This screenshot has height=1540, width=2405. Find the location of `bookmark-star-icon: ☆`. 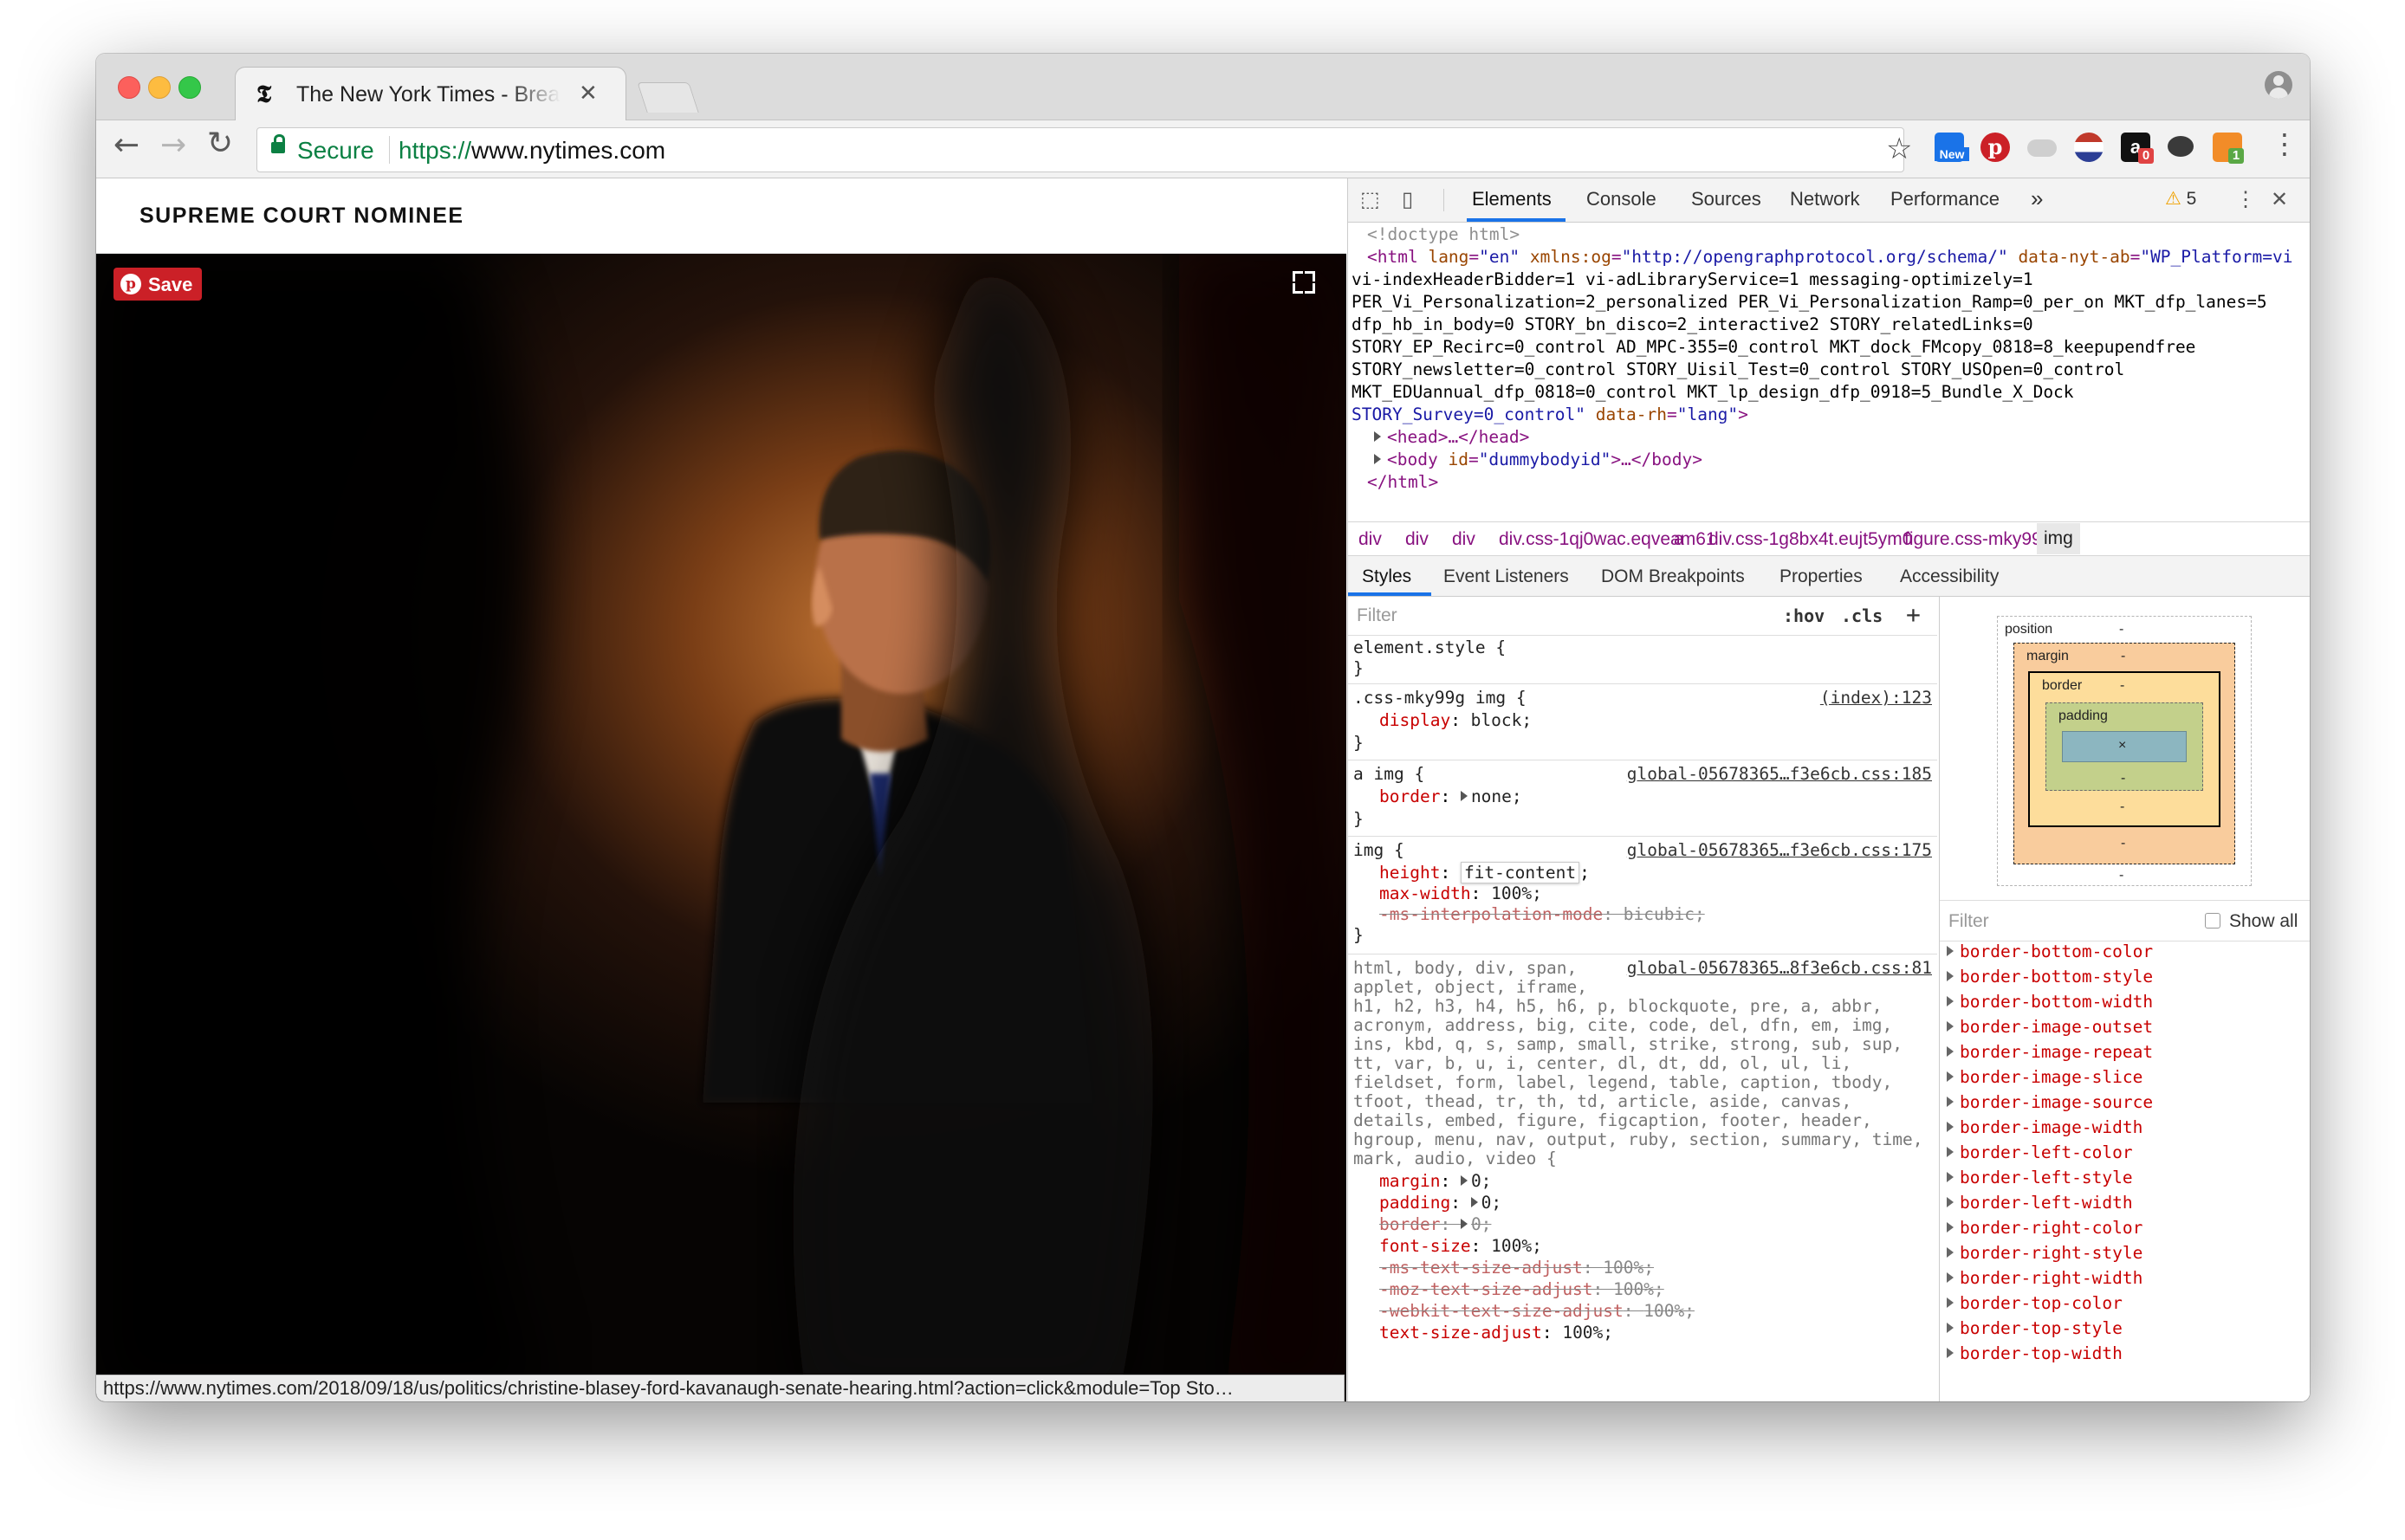

bookmark-star-icon: ☆ is located at coordinates (1899, 149).